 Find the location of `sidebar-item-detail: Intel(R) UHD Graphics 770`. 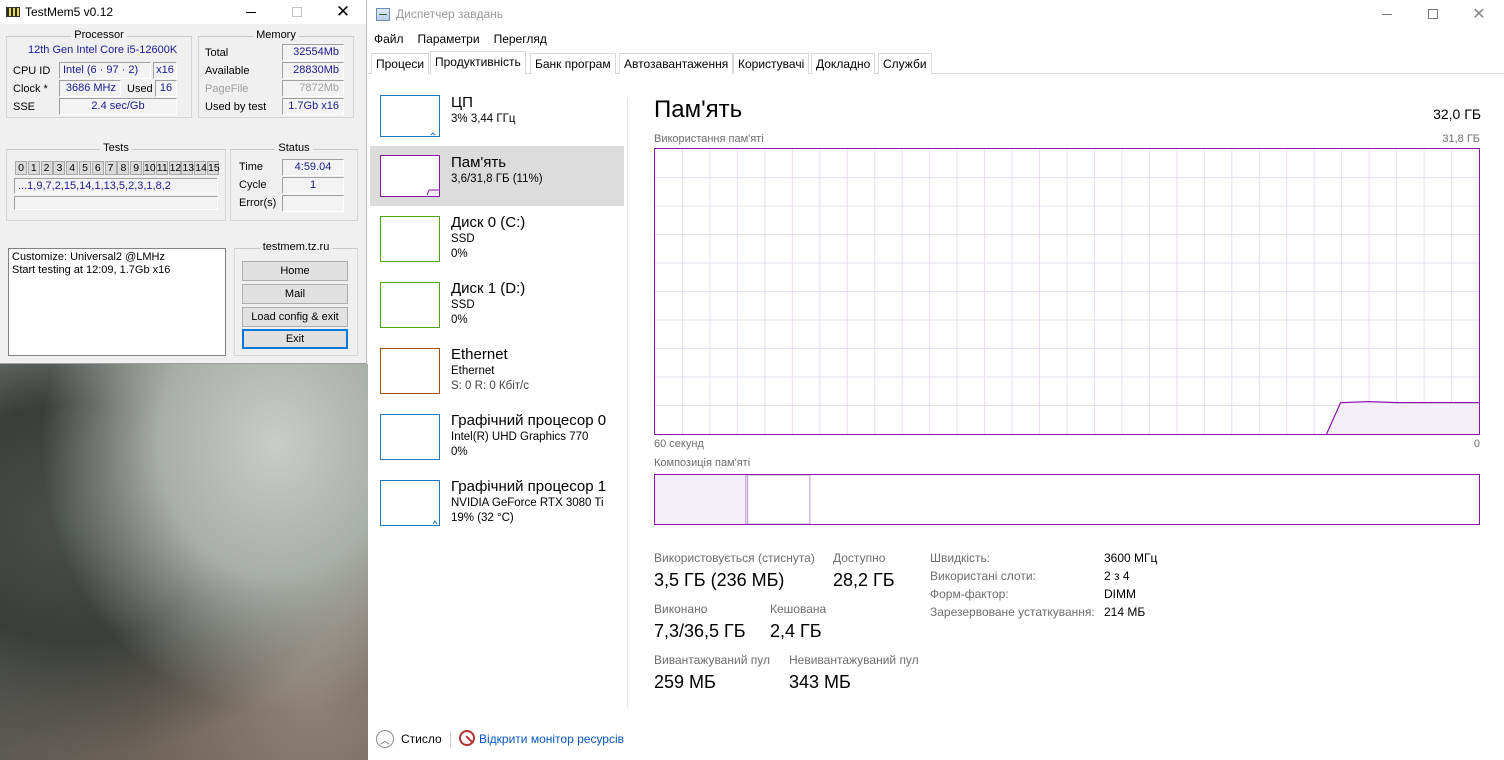

sidebar-item-detail: Intel(R) UHD Graphics 770 is located at coordinates (520, 437).